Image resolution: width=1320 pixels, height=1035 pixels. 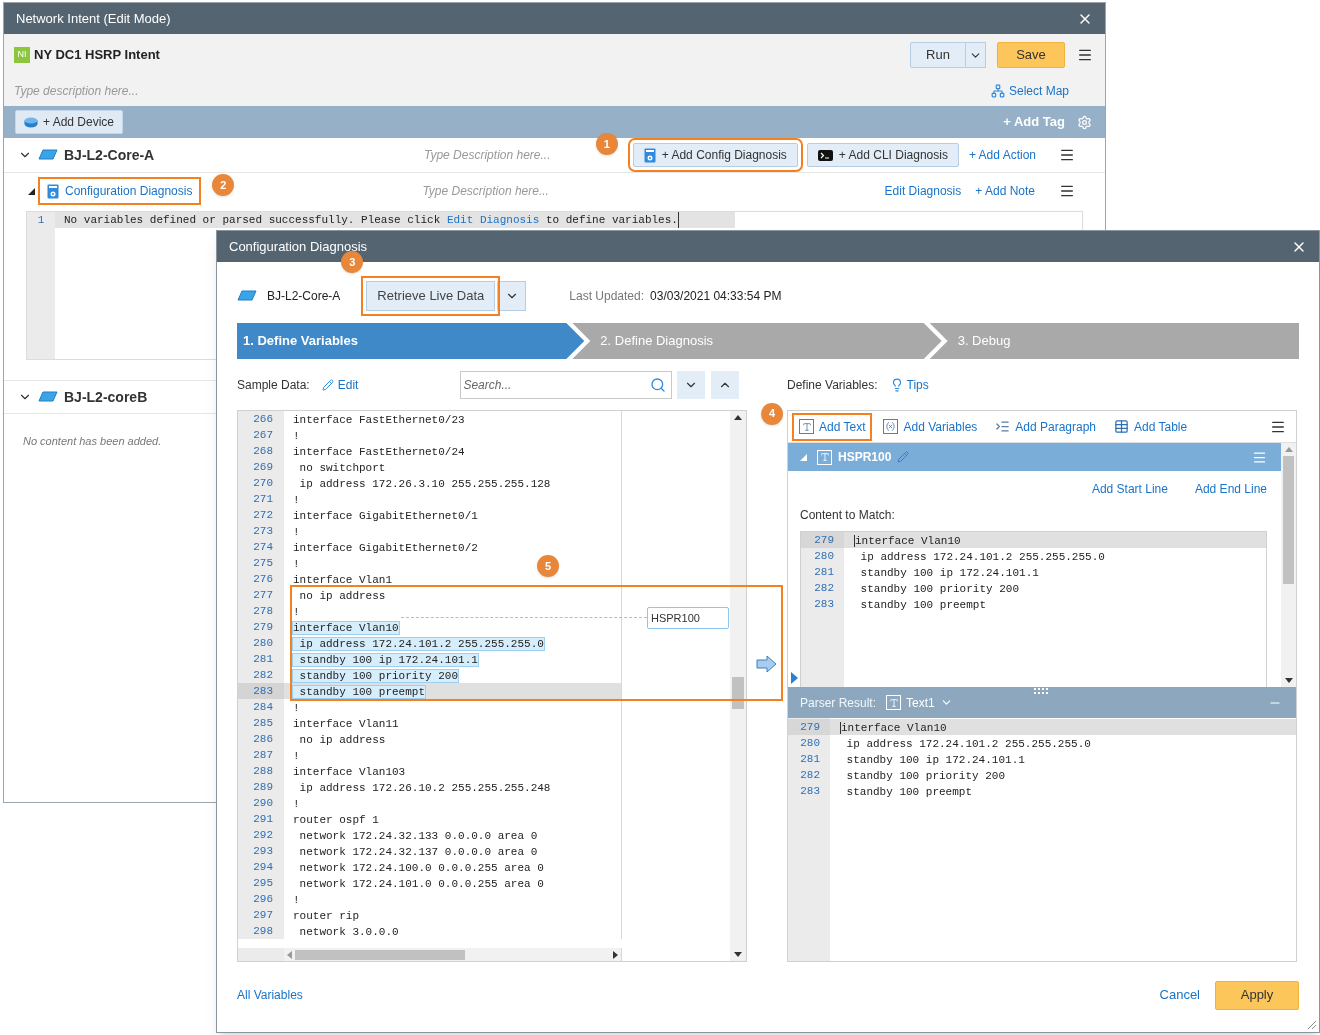 I want to click on last-updated-label: Last Updated:, so click(x=607, y=296).